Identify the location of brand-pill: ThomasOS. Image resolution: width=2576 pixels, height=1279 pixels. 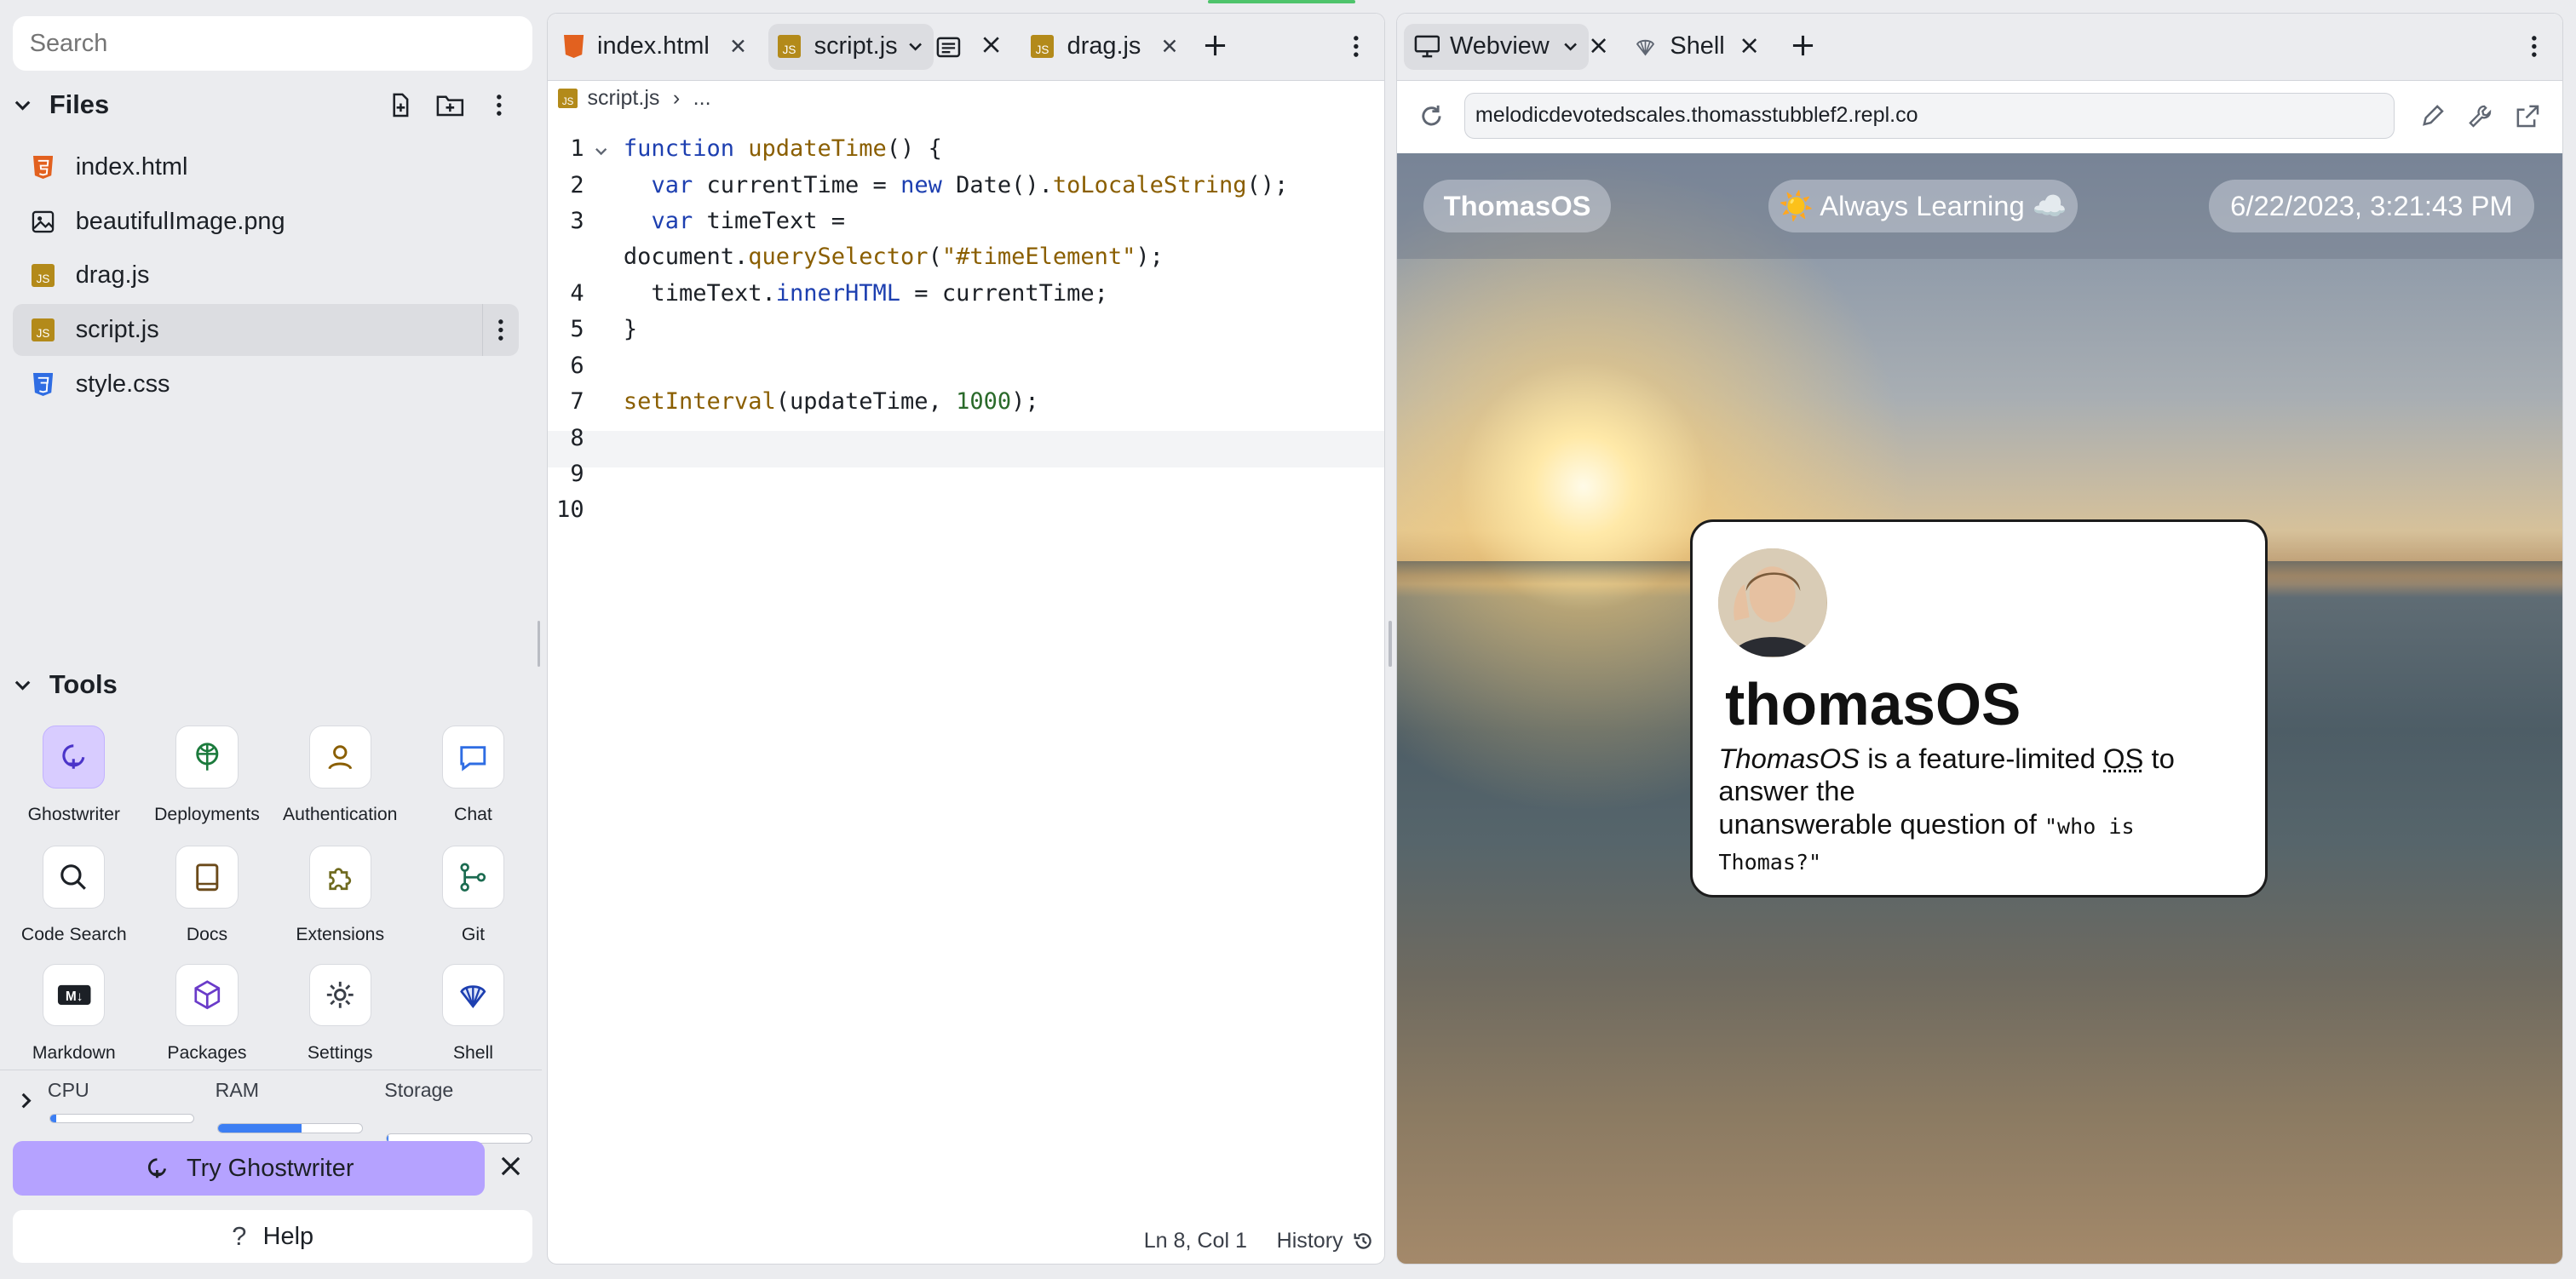
(1517, 206).